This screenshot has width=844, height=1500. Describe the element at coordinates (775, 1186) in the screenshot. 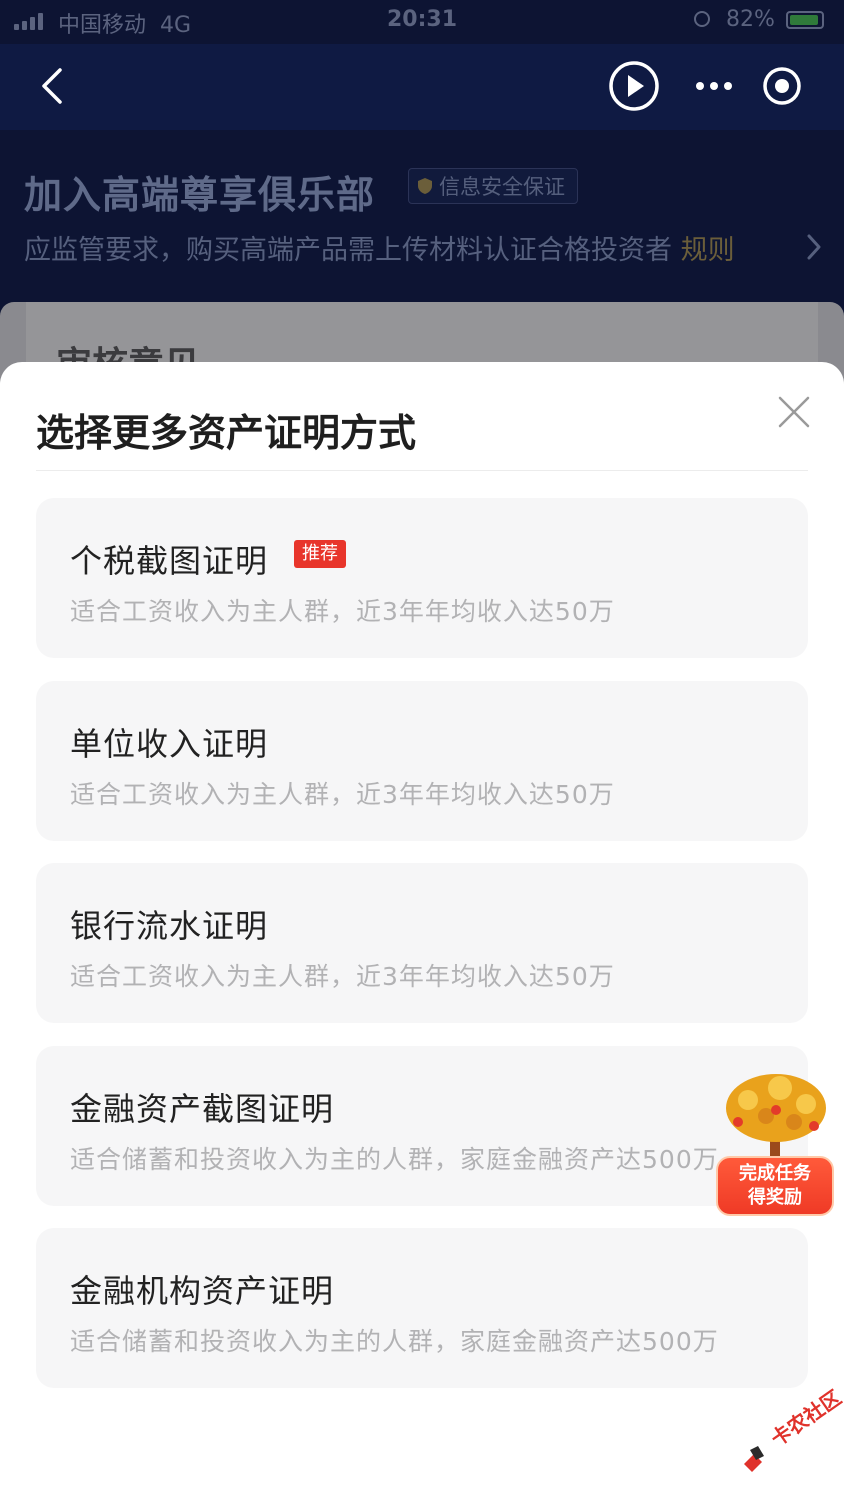

I see `reward-button: 完成任务 得奖励` at that location.